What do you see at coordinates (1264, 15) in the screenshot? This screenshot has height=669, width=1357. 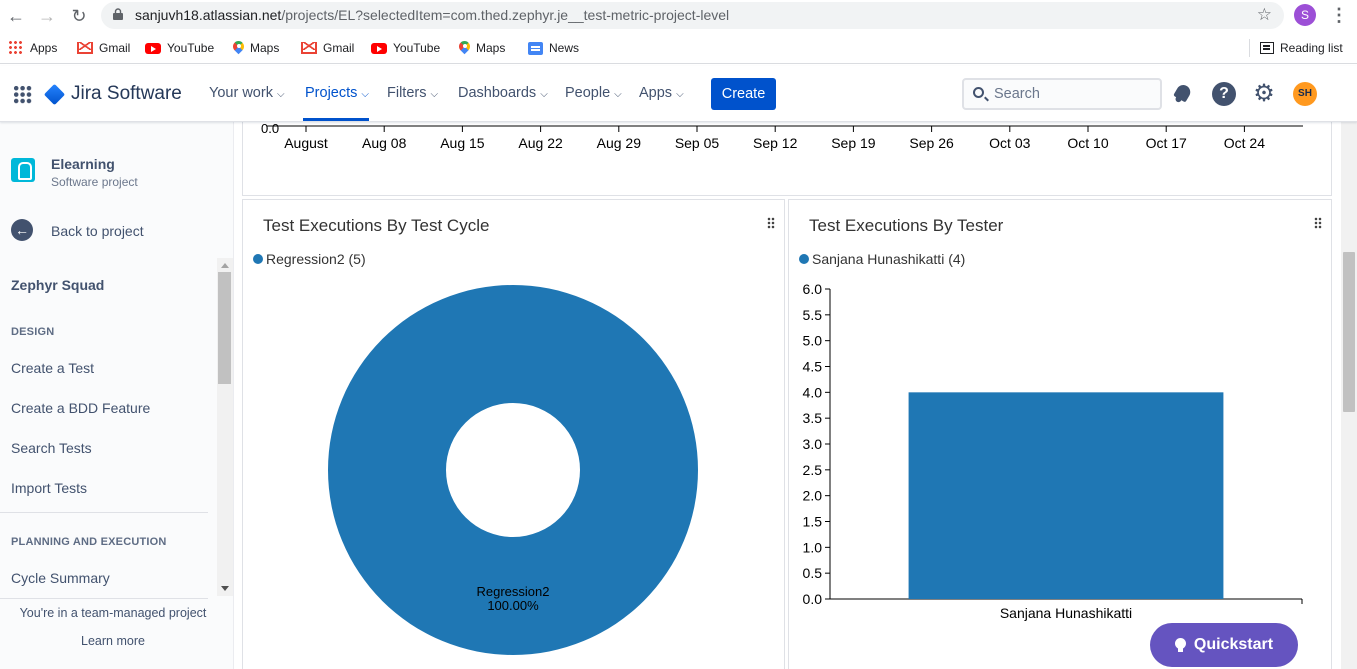 I see `bookmark-star-icon: ☆` at bounding box center [1264, 15].